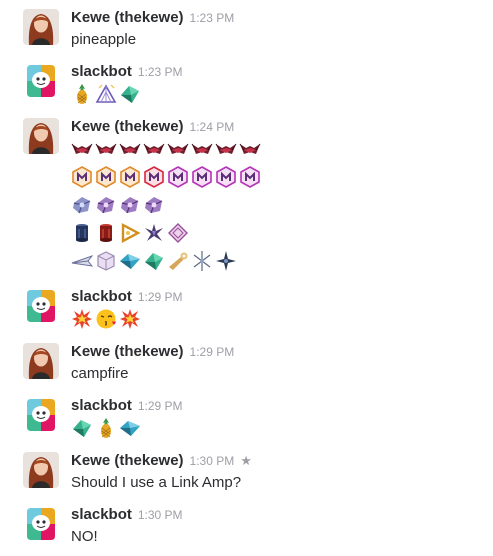  What do you see at coordinates (178, 233) in the screenshot?
I see `diamond-pink-emoji` at bounding box center [178, 233].